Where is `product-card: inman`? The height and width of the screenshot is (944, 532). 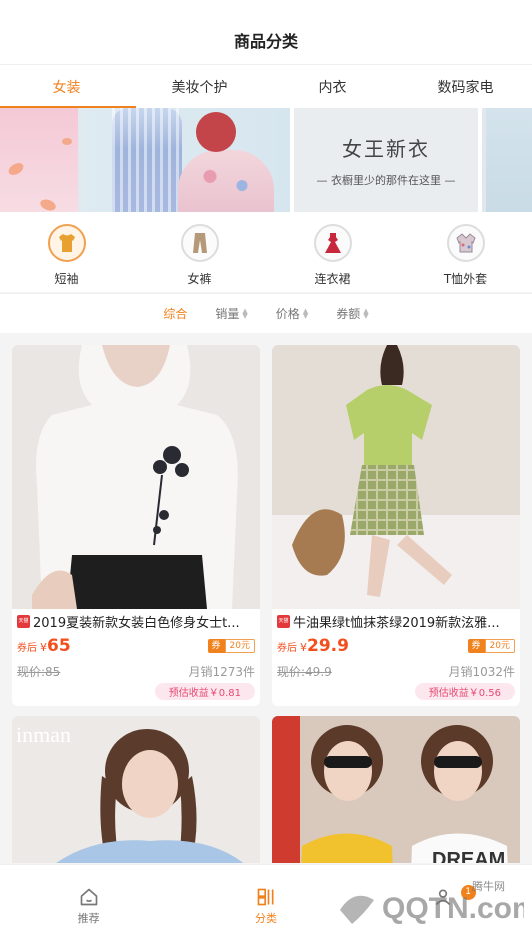
product-card: inman is located at coordinates (136, 789).